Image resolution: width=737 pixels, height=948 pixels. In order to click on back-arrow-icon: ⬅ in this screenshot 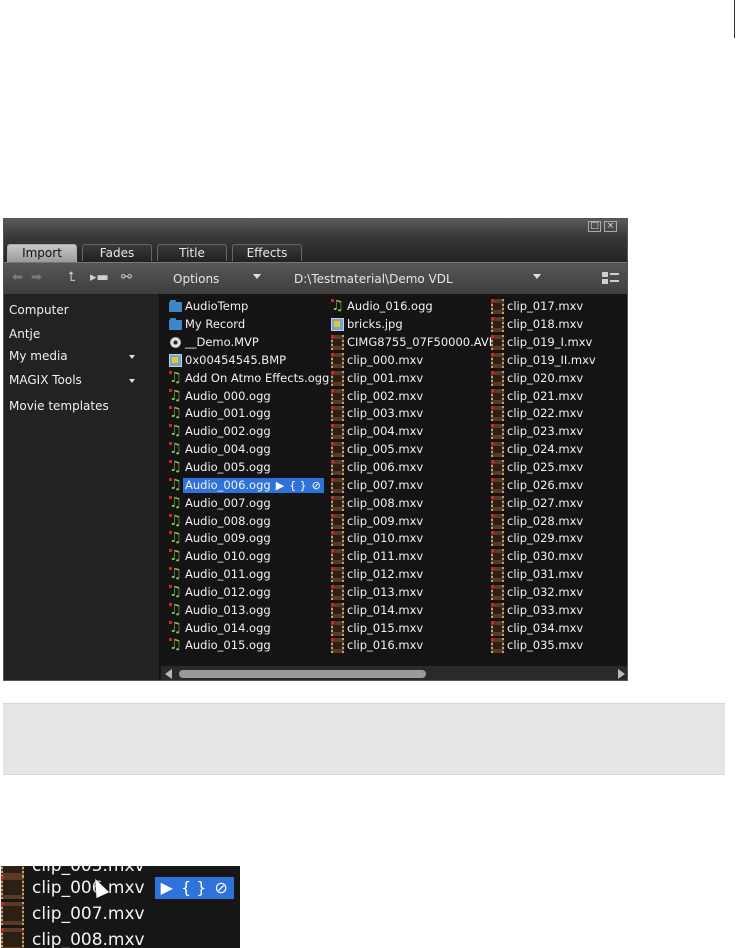, I will do `click(17, 278)`.